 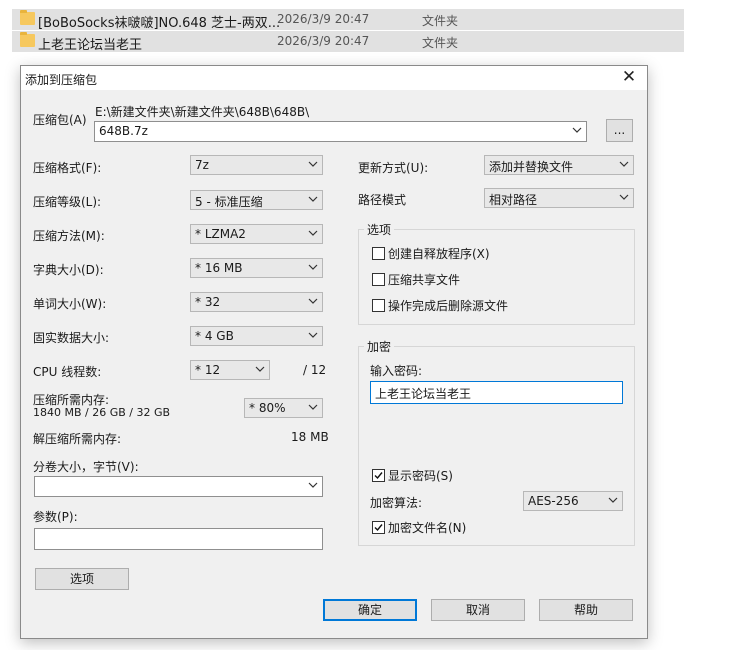 What do you see at coordinates (69, 236) in the screenshot?
I see `method-label: 压缩方法(M):` at bounding box center [69, 236].